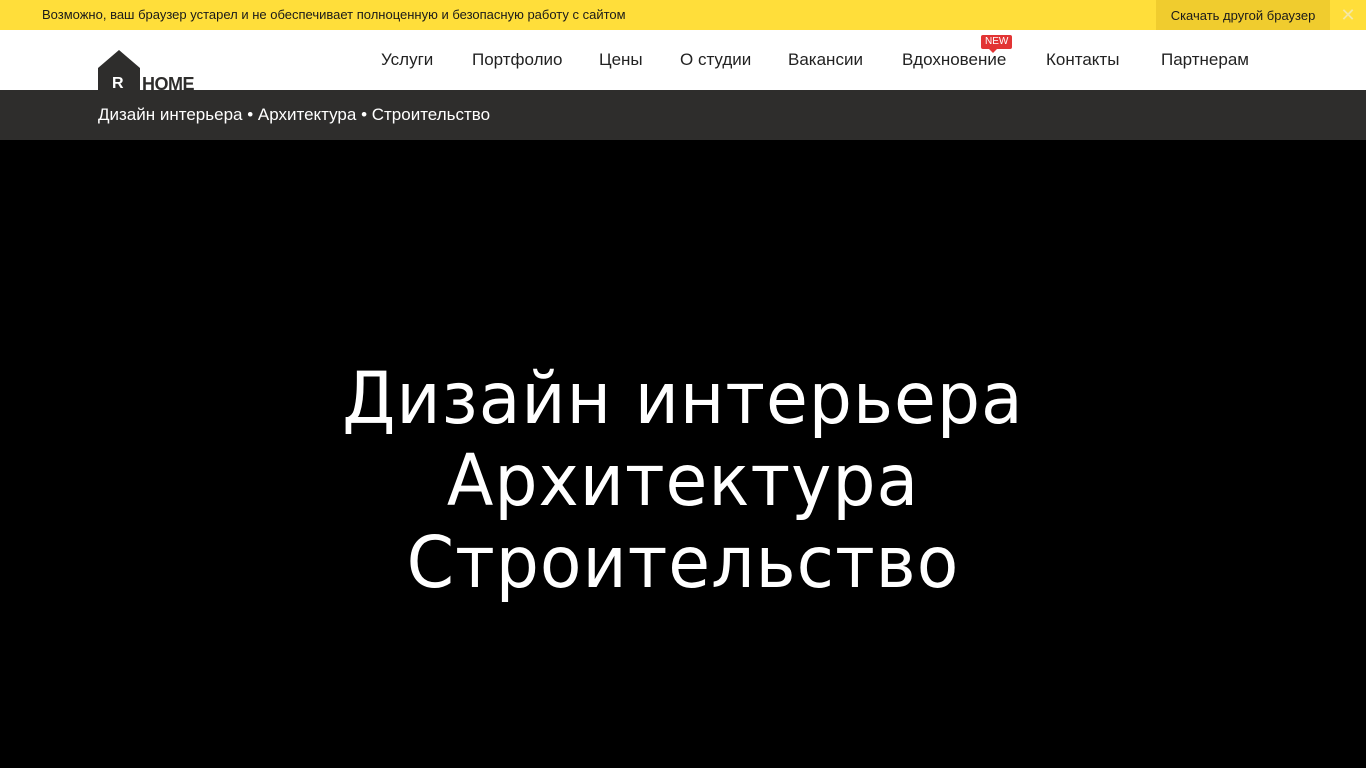  Describe the element at coordinates (517, 60) in the screenshot. I see `nav-item-portfolio: Портфолио` at that location.